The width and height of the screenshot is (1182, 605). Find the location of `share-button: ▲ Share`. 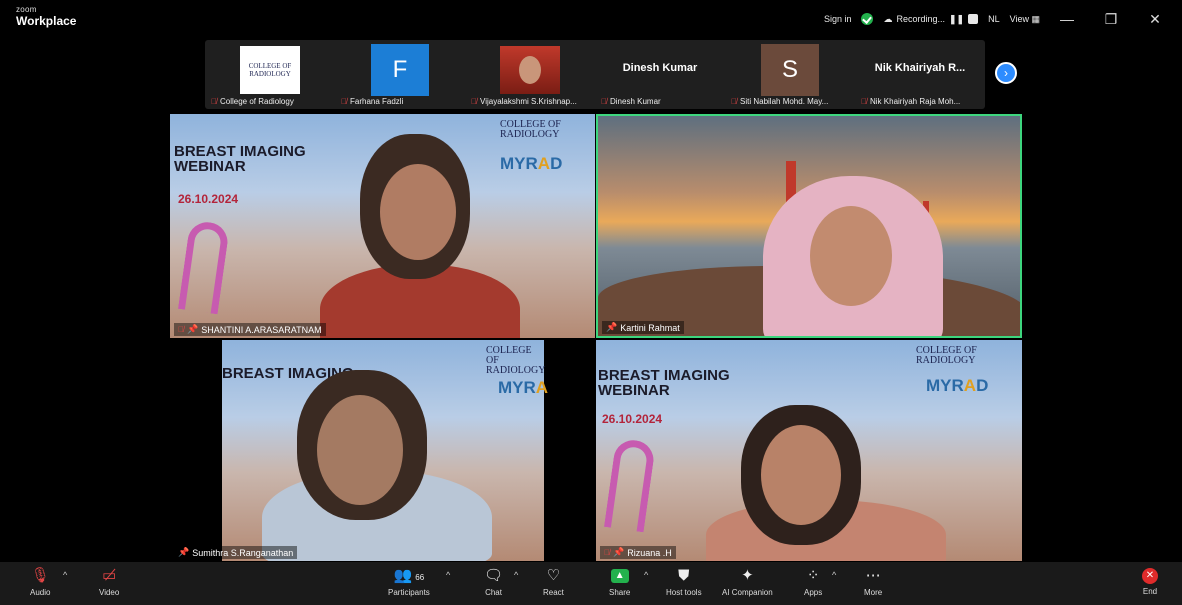

share-button: ▲ Share is located at coordinates (619, 581).